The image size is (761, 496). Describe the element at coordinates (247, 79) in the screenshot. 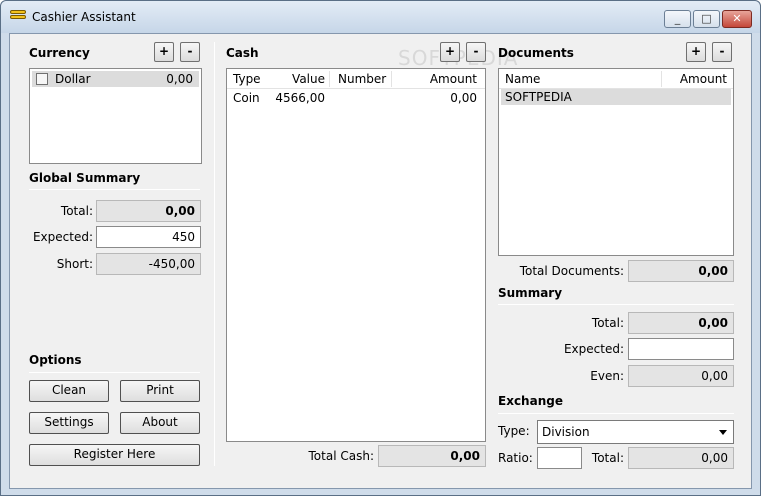

I see `cash-col-type: Type` at that location.